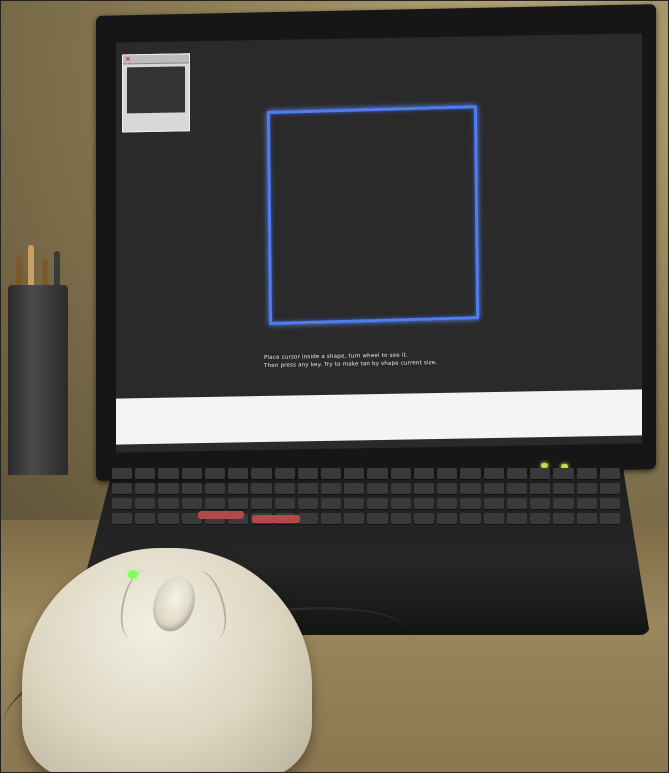 Image resolution: width=669 pixels, height=773 pixels. What do you see at coordinates (133, 574) in the screenshot?
I see `mouse-led` at bounding box center [133, 574].